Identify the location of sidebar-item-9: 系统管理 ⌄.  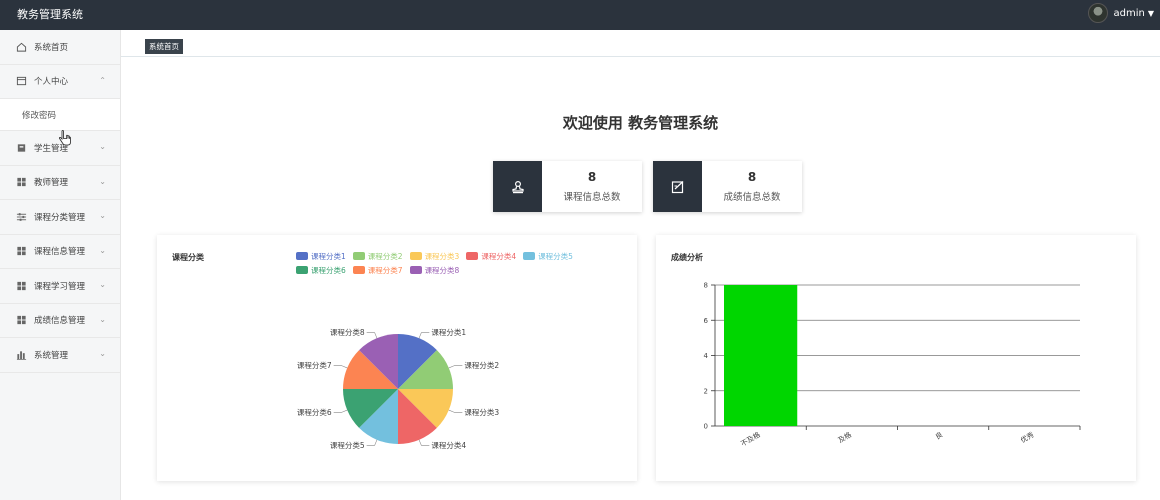
(60, 355).